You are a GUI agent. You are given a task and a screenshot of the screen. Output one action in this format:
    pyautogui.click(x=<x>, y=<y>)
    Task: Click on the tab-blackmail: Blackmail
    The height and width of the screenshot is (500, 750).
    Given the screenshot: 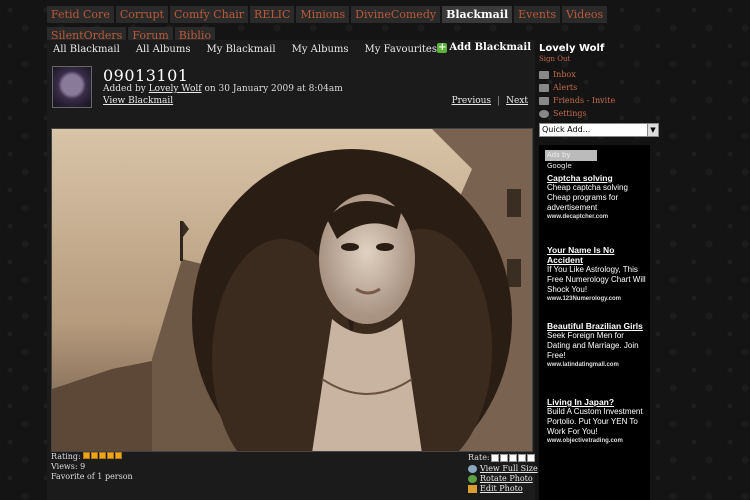 What is the action you would take?
    pyautogui.click(x=478, y=14)
    